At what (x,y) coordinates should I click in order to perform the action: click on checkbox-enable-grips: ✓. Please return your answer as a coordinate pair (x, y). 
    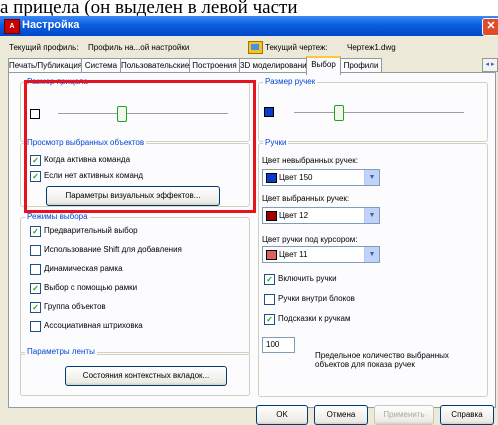
    Looking at the image, I should click on (269, 279).